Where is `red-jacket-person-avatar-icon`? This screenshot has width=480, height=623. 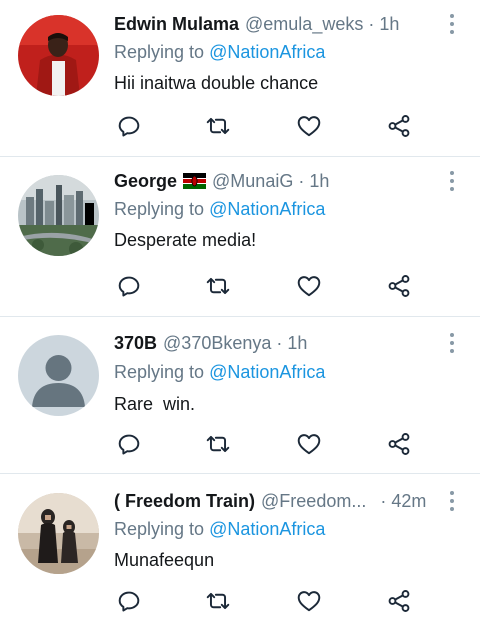
red-jacket-person-avatar-icon is located at coordinates (58, 55).